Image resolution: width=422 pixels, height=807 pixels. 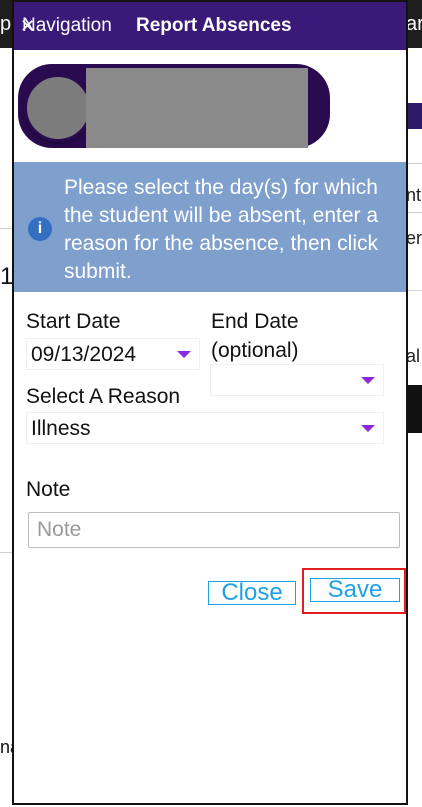 What do you see at coordinates (73, 321) in the screenshot?
I see `start-date-label: Start Date` at bounding box center [73, 321].